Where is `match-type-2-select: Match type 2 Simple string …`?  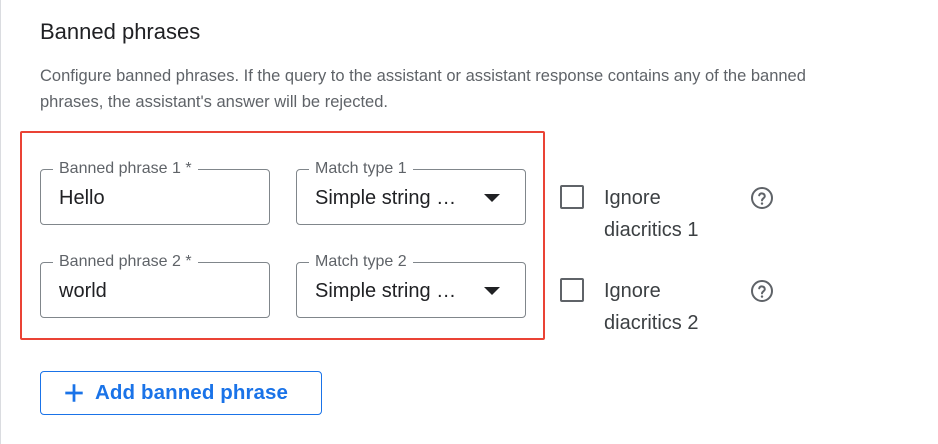 match-type-2-select: Match type 2 Simple string … is located at coordinates (411, 285).